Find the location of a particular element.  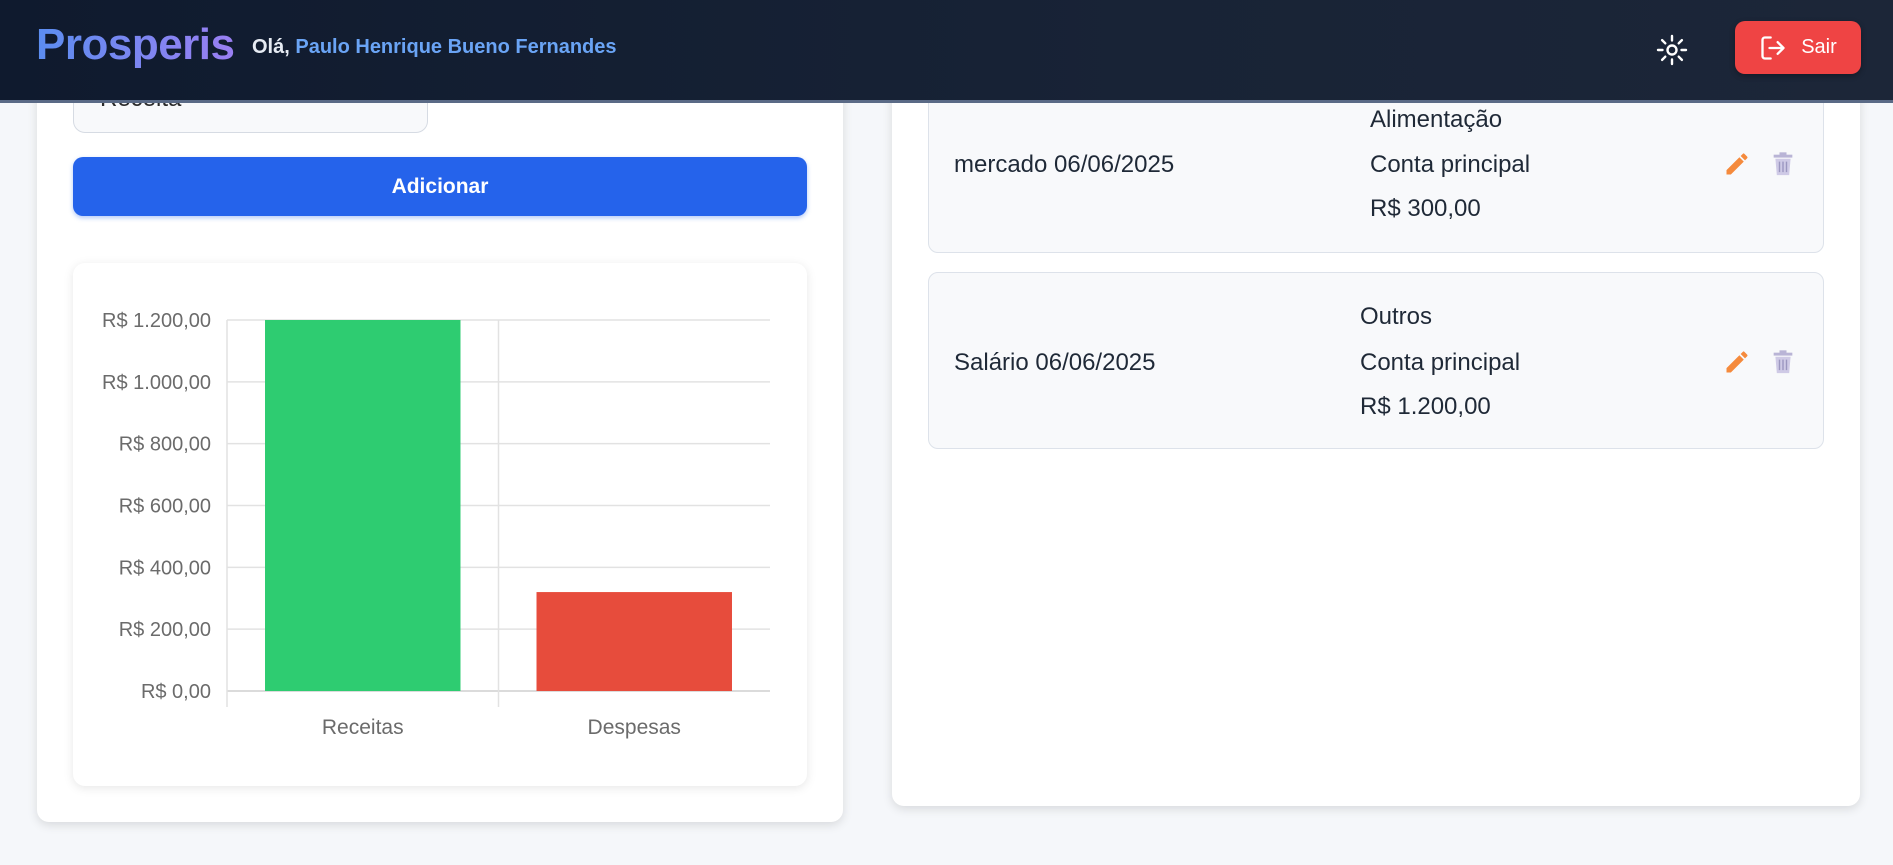

transaction-category: Outros is located at coordinates (1396, 316).